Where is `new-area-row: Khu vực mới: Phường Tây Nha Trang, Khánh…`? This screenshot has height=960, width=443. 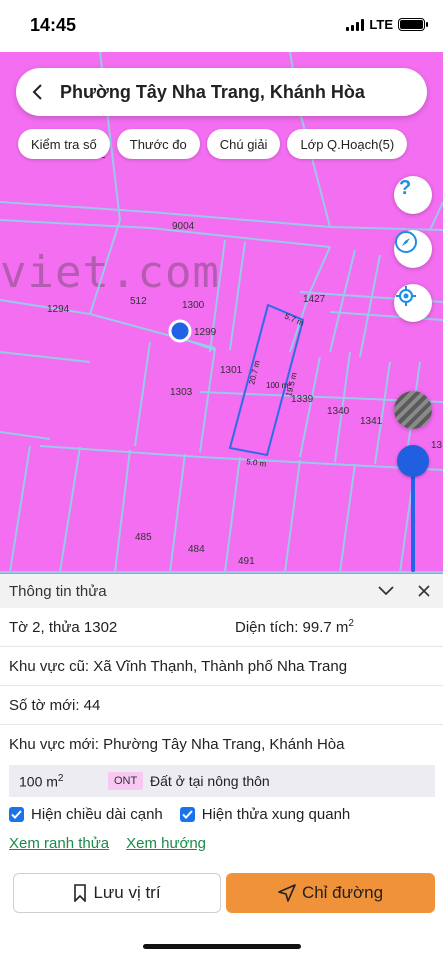
new-area-row: Khu vực mới: Phường Tây Nha Trang, Khánh… is located at coordinates (221, 744).